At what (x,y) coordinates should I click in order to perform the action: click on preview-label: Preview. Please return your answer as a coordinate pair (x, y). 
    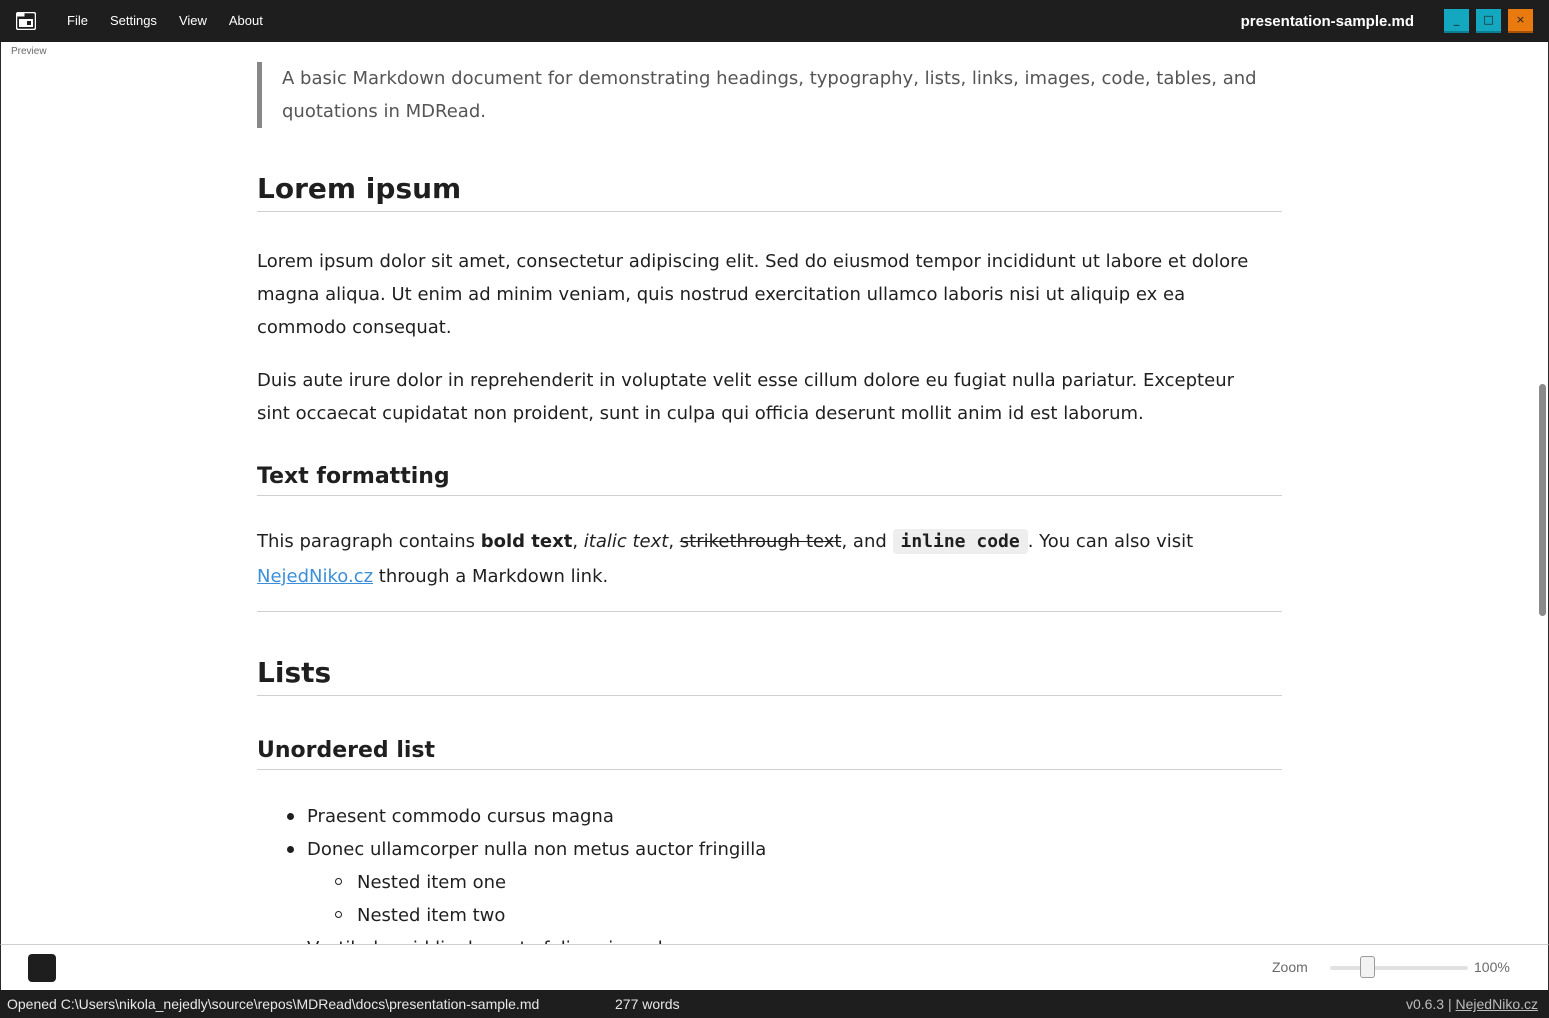
    Looking at the image, I should click on (29, 51).